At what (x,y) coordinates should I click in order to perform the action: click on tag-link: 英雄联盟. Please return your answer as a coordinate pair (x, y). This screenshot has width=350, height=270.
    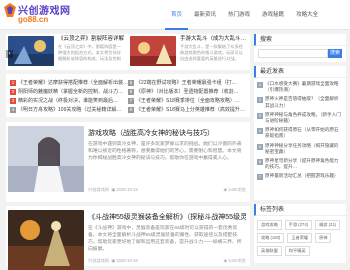
    Looking at the image, I should click on (269, 251).